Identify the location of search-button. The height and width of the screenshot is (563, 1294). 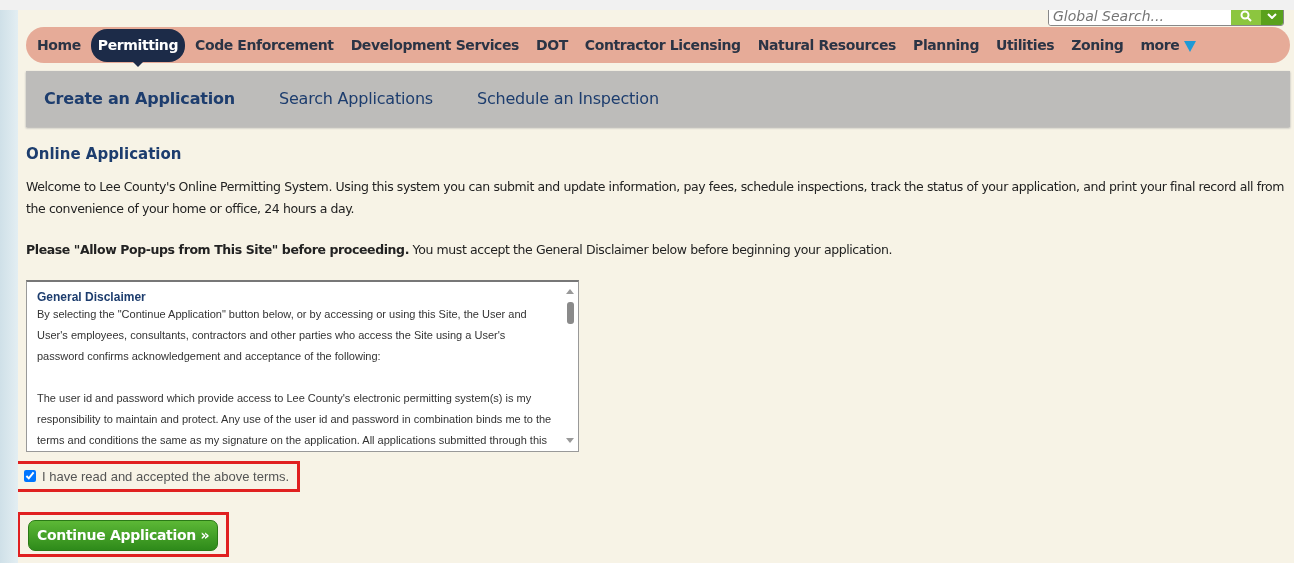
(1246, 17).